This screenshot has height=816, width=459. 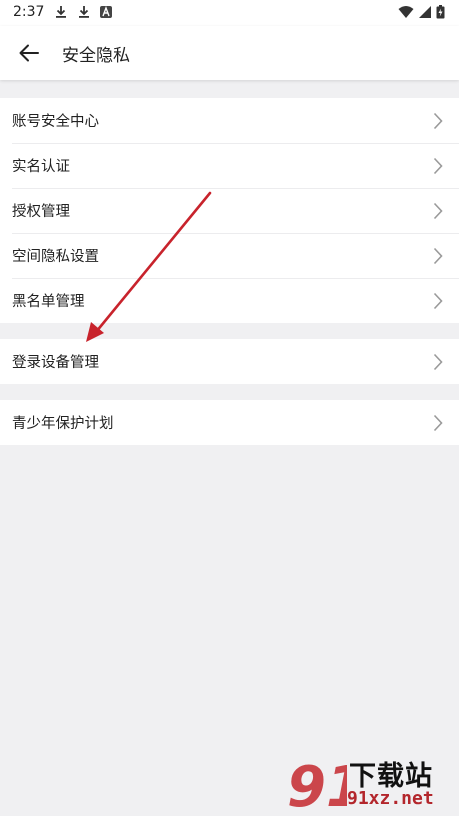 What do you see at coordinates (63, 424) in the screenshot?
I see `list-item-label: 青少年保护计划` at bounding box center [63, 424].